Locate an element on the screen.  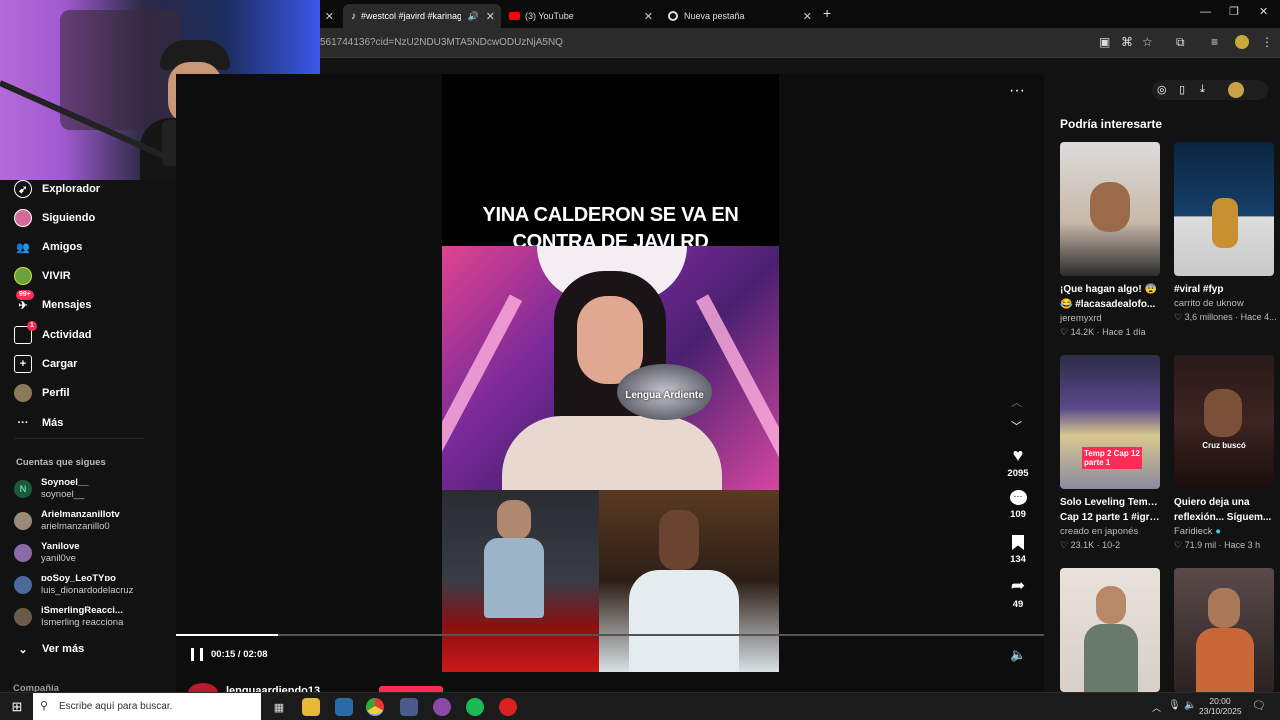
task-view-icon: ▦ is located at coordinates (279, 707).